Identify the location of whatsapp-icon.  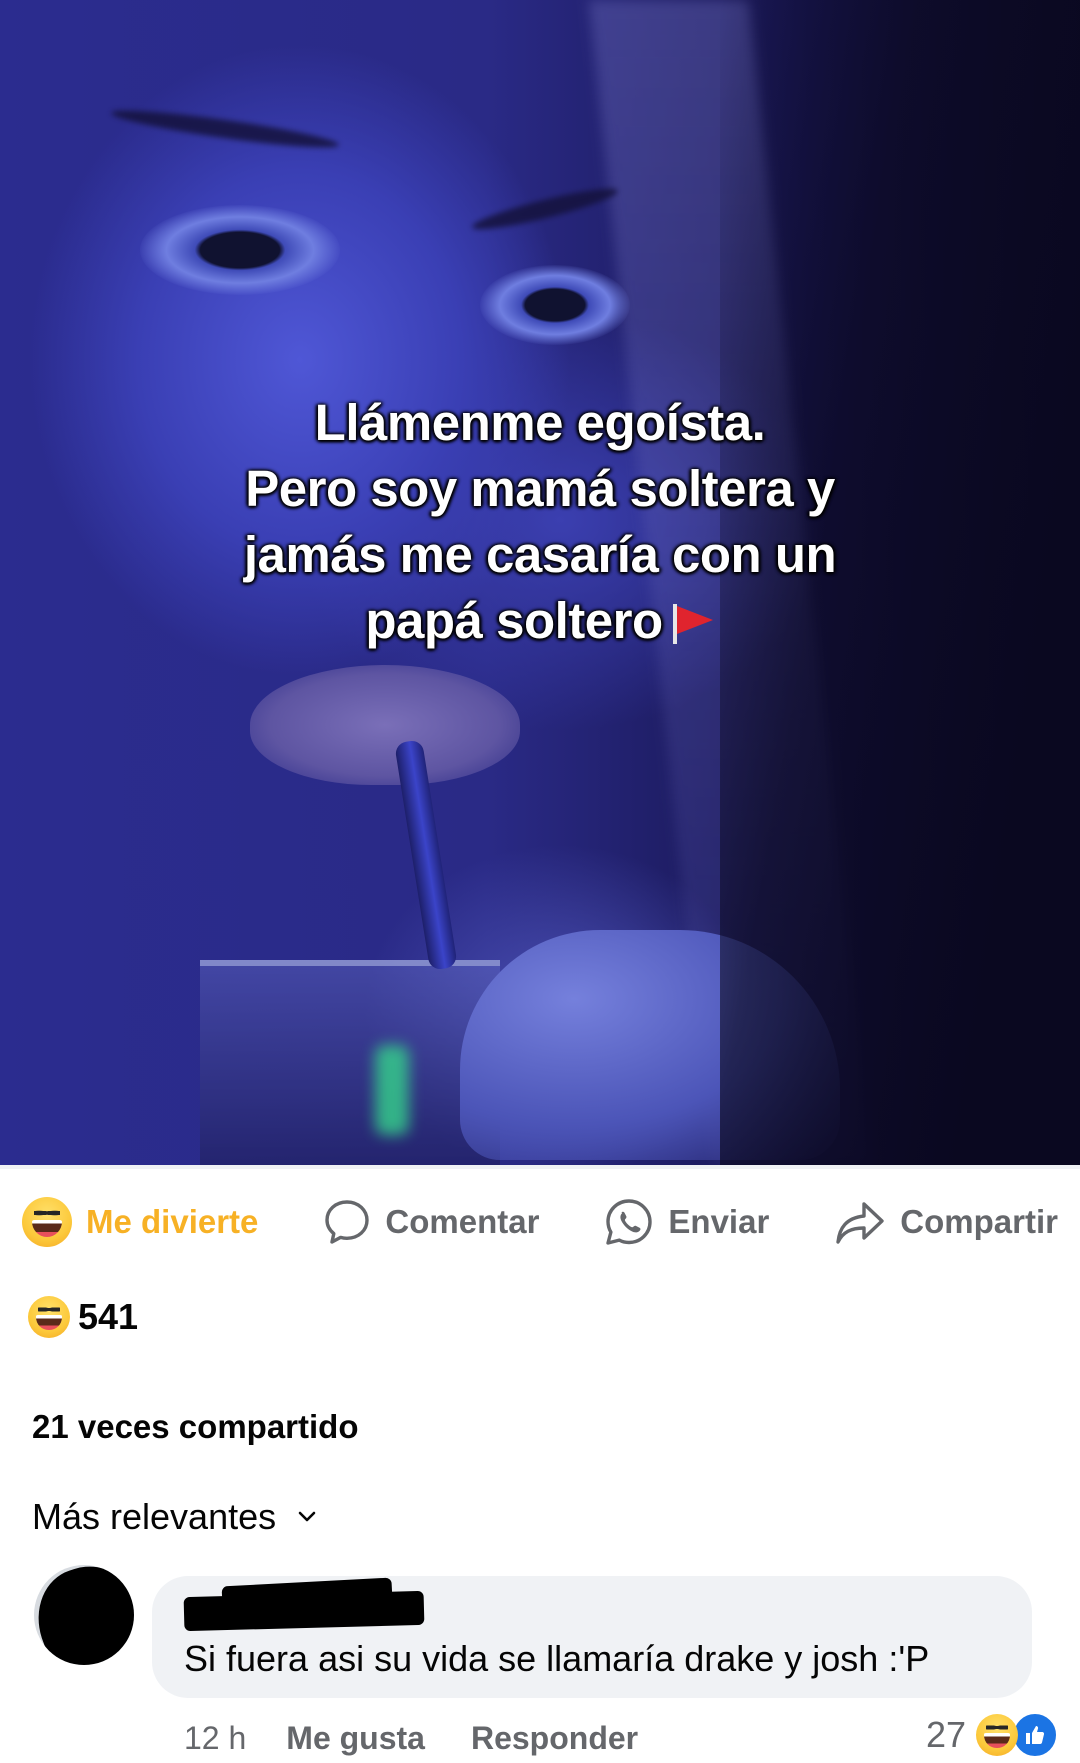
(629, 1222).